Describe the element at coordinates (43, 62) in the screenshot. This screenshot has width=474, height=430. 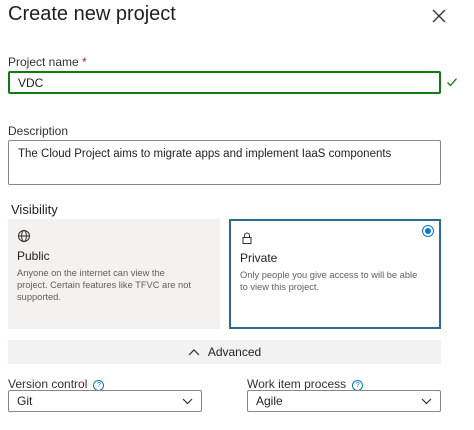
I see `project-name-label-text: Project name` at that location.